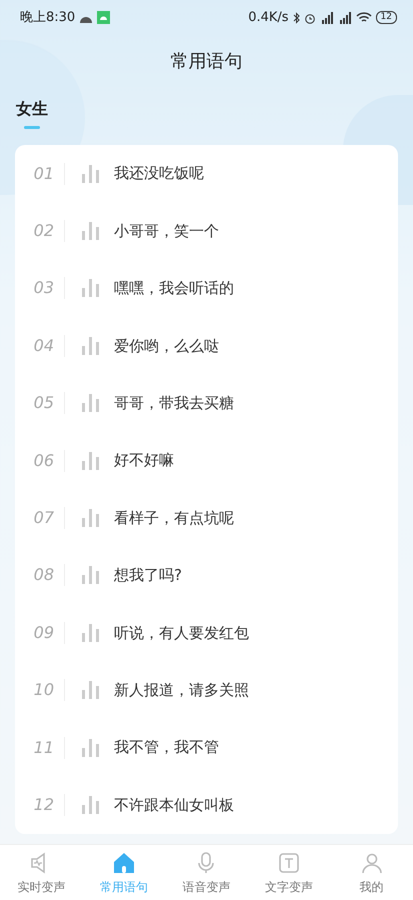 This screenshot has height=900, width=413. What do you see at coordinates (166, 346) in the screenshot?
I see `phrase-text: 爱你哟，么么哒` at bounding box center [166, 346].